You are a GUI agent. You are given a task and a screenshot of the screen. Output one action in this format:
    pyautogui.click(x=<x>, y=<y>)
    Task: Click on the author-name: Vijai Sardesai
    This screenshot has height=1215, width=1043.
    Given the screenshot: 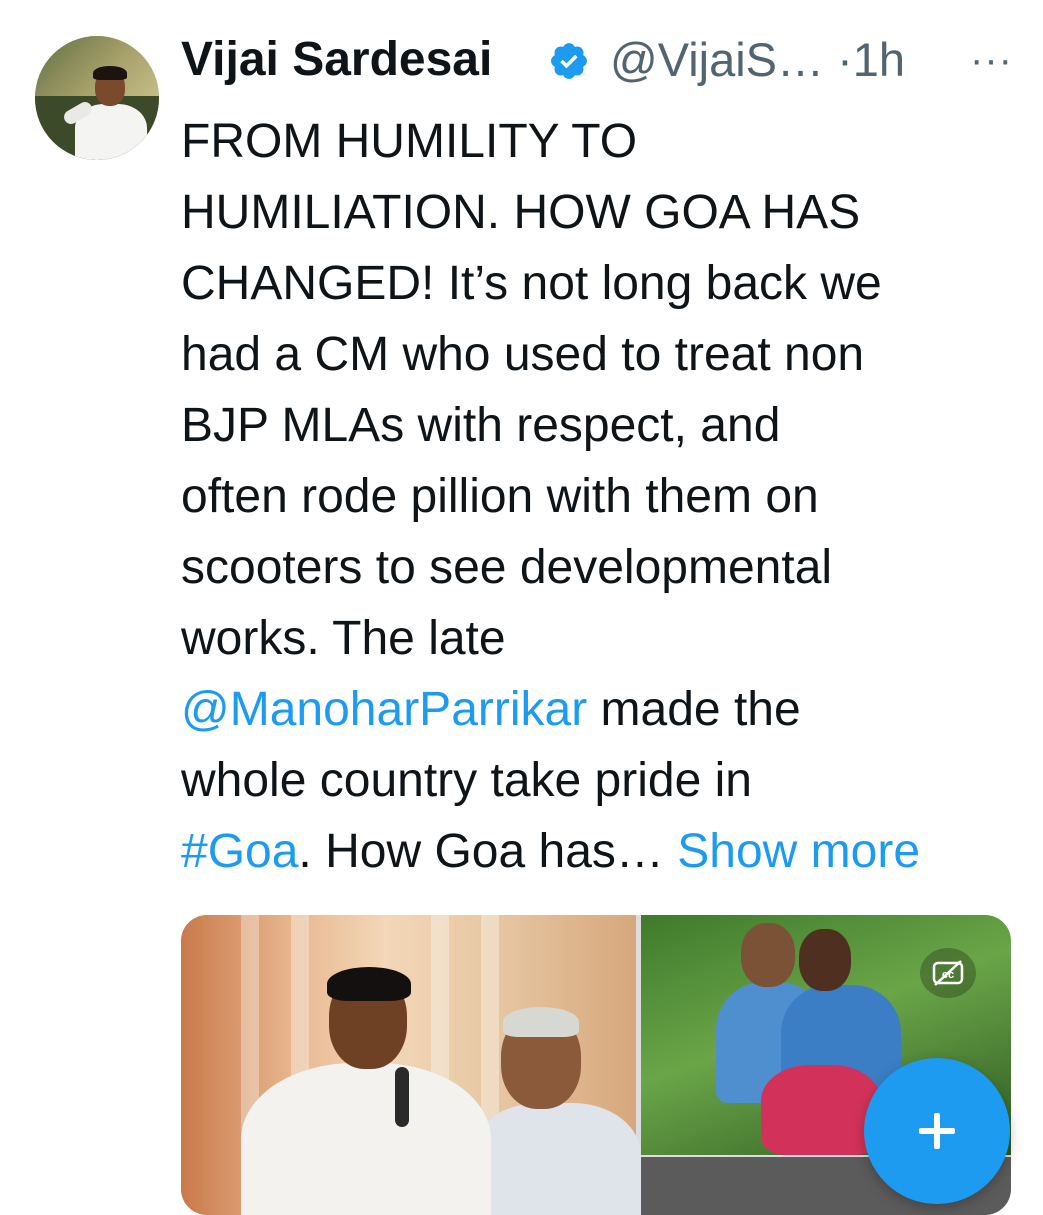 What is the action you would take?
    pyautogui.click(x=336, y=60)
    